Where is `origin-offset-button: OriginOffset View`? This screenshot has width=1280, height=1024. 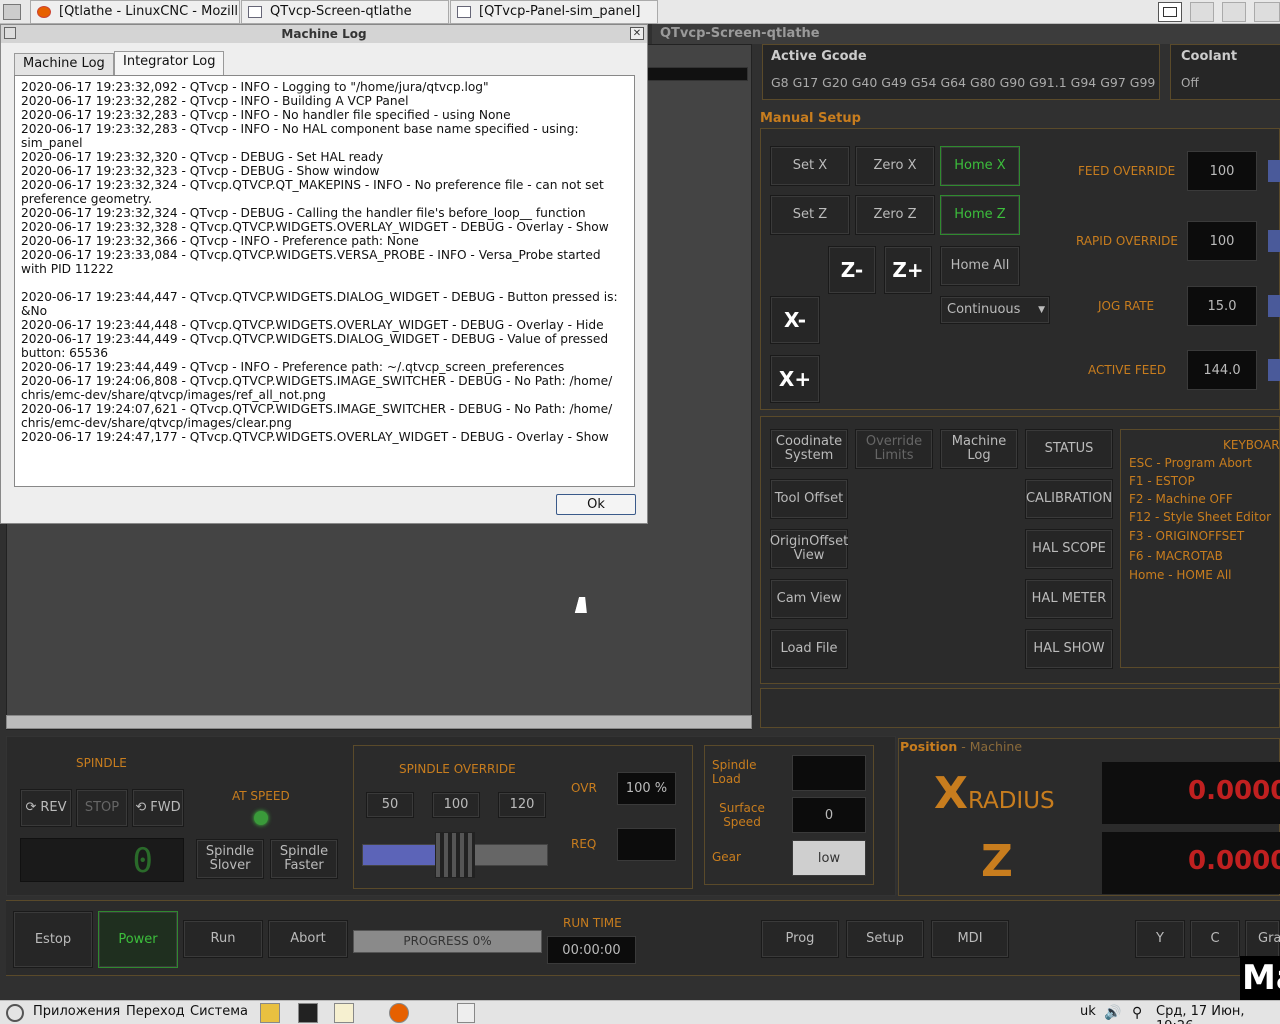
origin-offset-button: OriginOffset View is located at coordinates (809, 549).